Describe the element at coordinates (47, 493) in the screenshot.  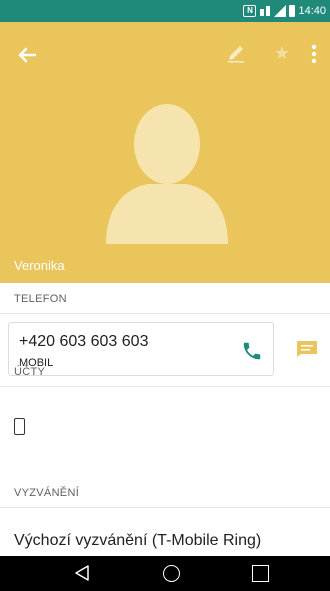
I see `ringtone-section-title: VYZVÁNĚNÍ` at that location.